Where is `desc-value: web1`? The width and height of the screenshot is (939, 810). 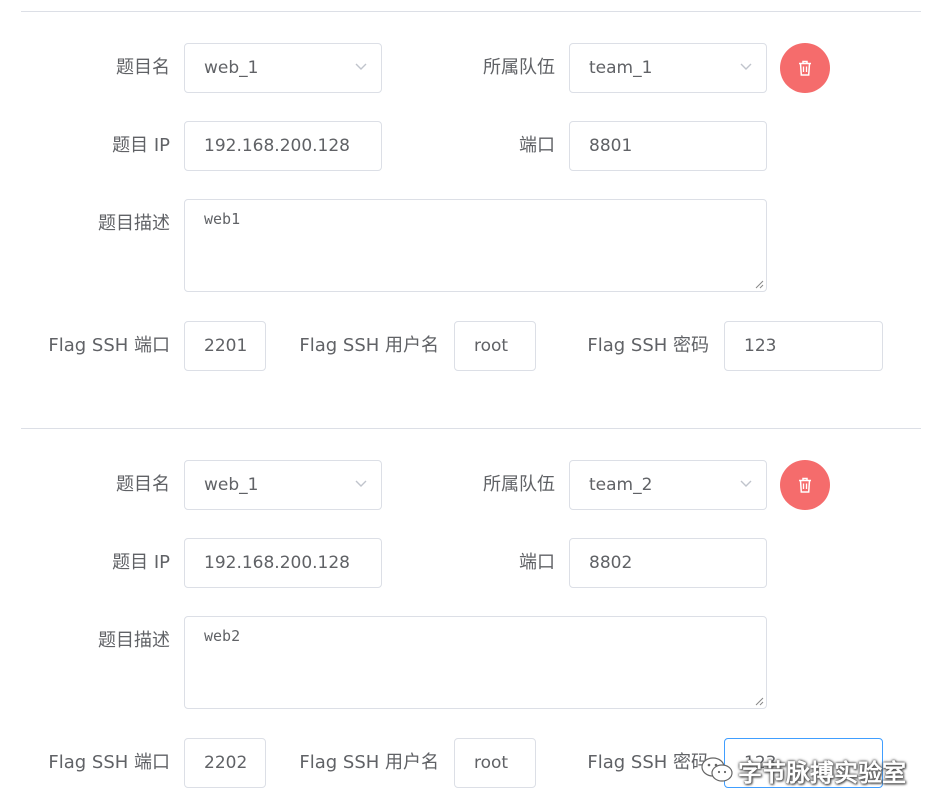 desc-value: web1 is located at coordinates (222, 219).